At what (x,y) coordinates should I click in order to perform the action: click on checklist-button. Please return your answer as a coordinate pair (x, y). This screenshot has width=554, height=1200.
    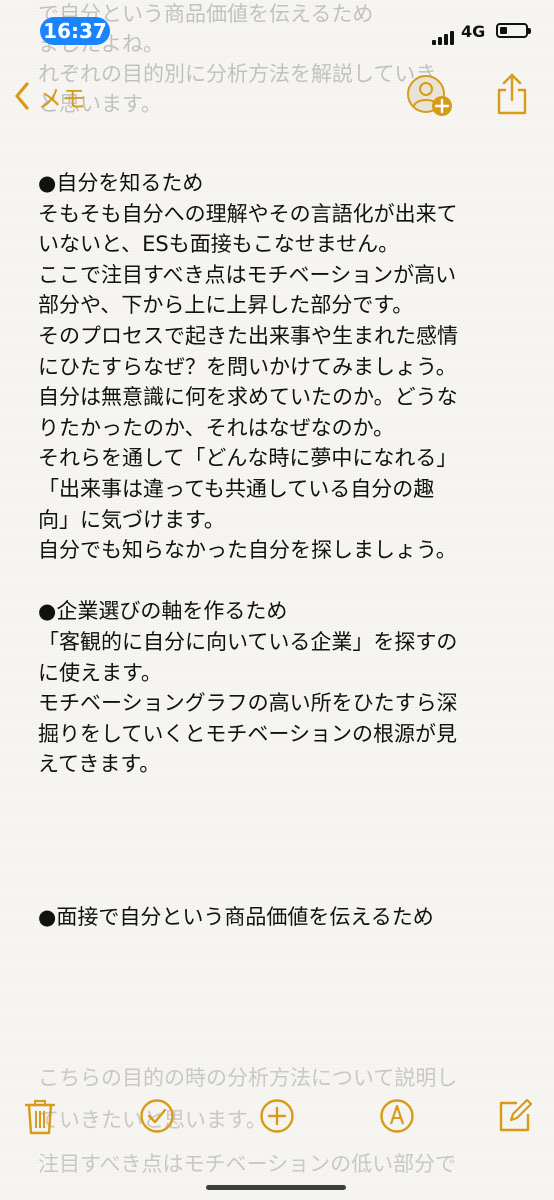
    Looking at the image, I should click on (157, 1118).